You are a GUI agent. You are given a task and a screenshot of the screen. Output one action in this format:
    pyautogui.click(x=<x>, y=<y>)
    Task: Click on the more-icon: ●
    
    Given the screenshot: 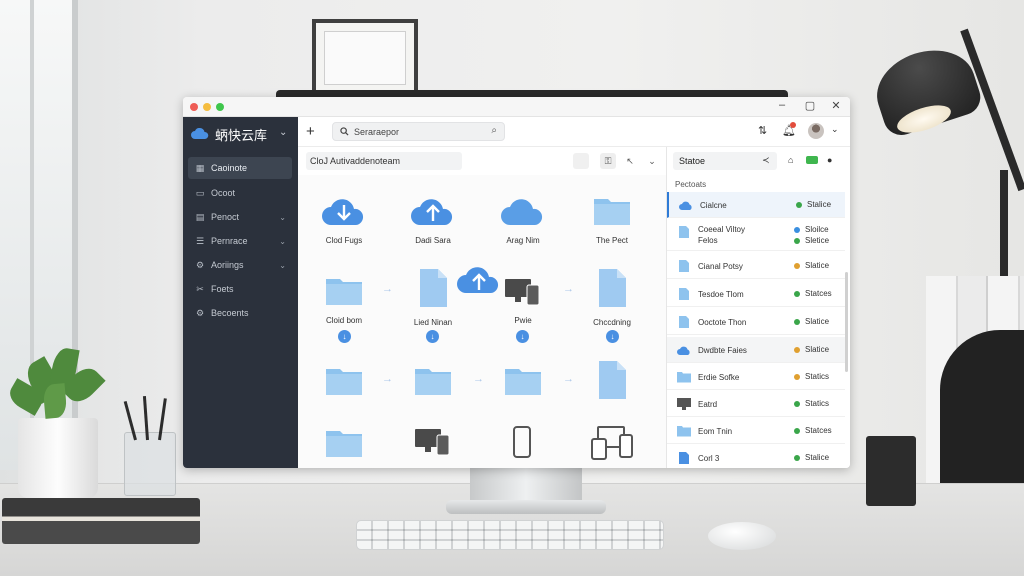 What is the action you would take?
    pyautogui.click(x=829, y=160)
    